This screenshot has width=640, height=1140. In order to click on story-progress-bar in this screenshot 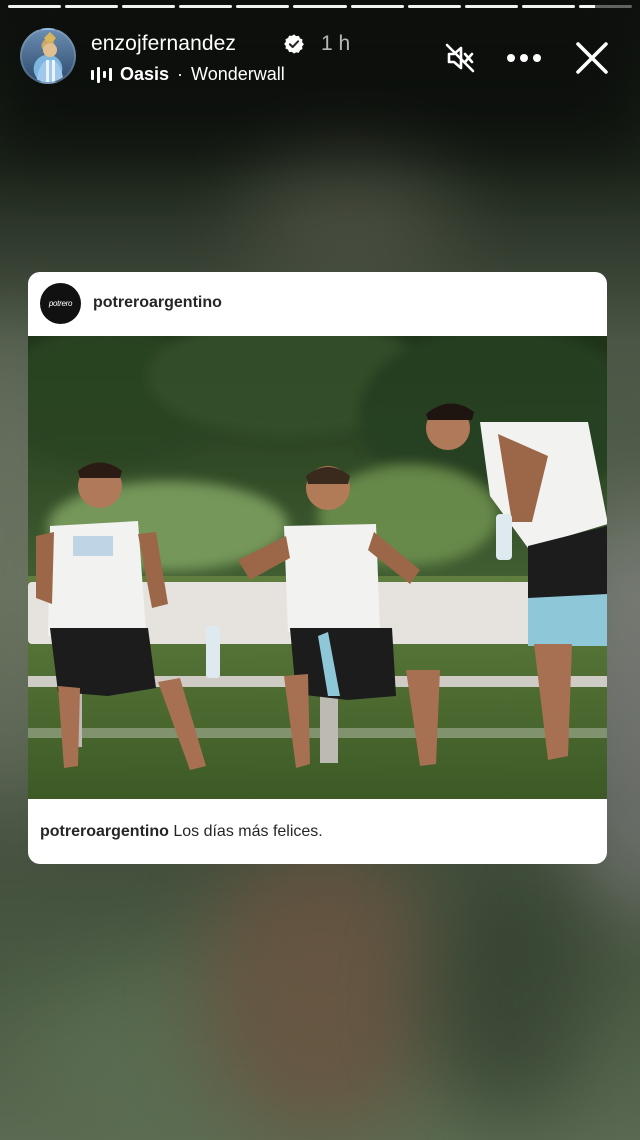, I will do `click(320, 6)`.